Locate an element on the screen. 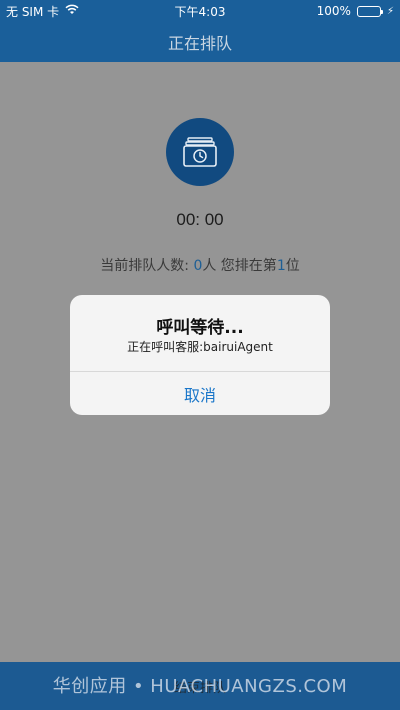 Image resolution: width=400 pixels, height=710 pixels. bottom-bar: 结束排队 华创应用 • HUACHUANGZS.COM is located at coordinates (200, 686).